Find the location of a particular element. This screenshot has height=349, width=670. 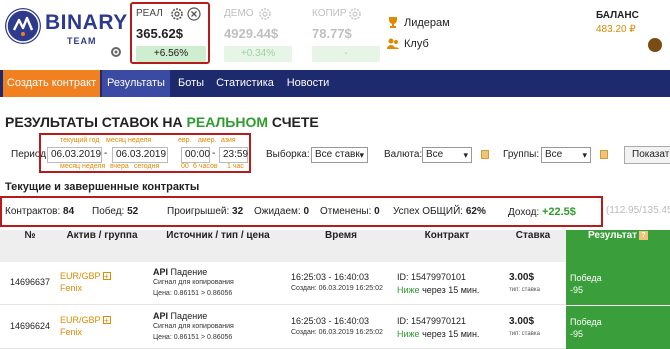

stat-label: Контрактов: is located at coordinates (33, 211).